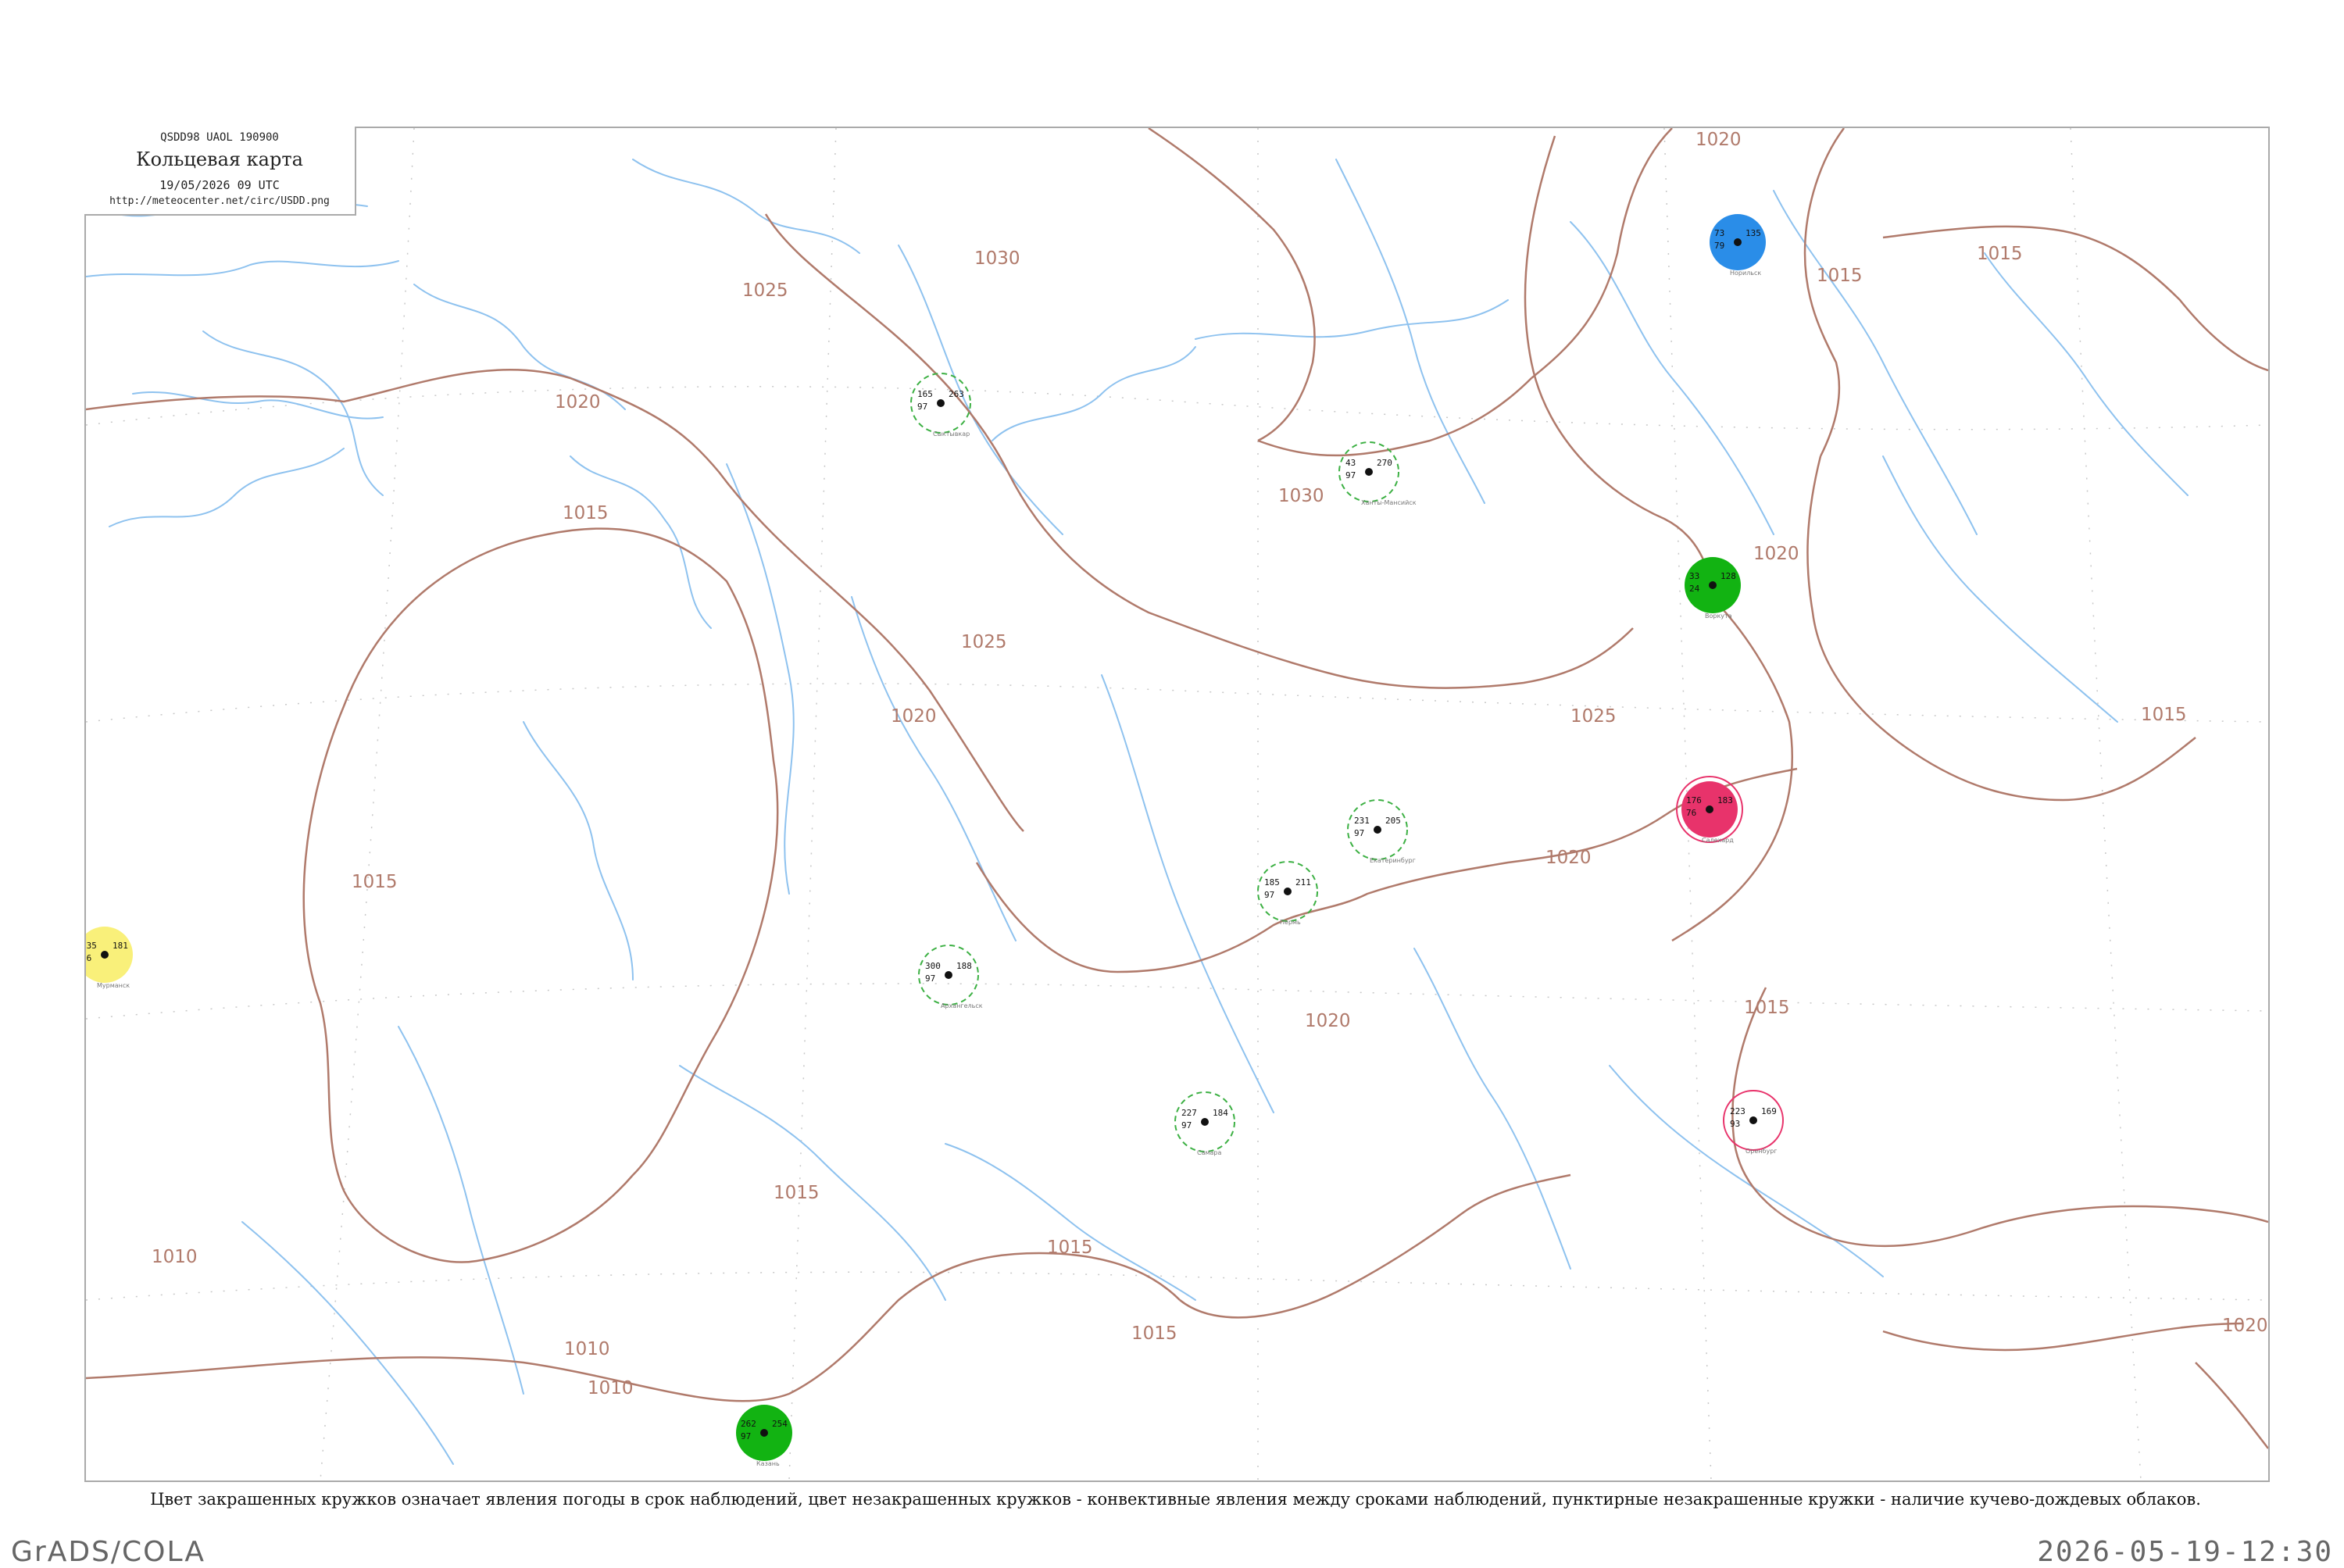 The height and width of the screenshot is (1568, 2344). I want to click on station-name: Мурманск, so click(113, 985).